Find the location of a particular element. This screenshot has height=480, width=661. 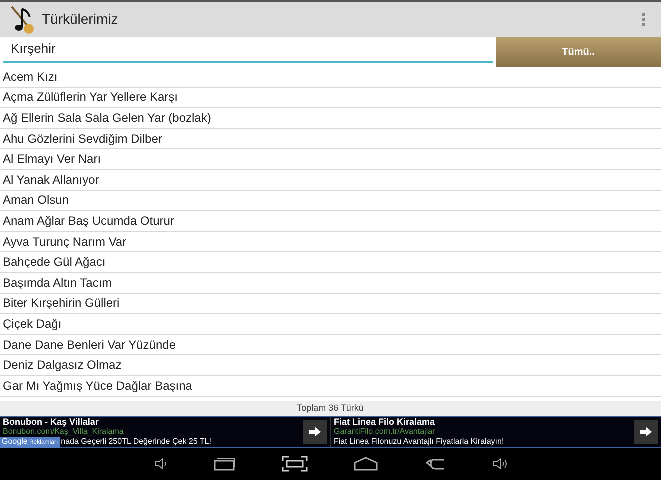

song-item: Başımda Altın Tacım is located at coordinates (57, 283).